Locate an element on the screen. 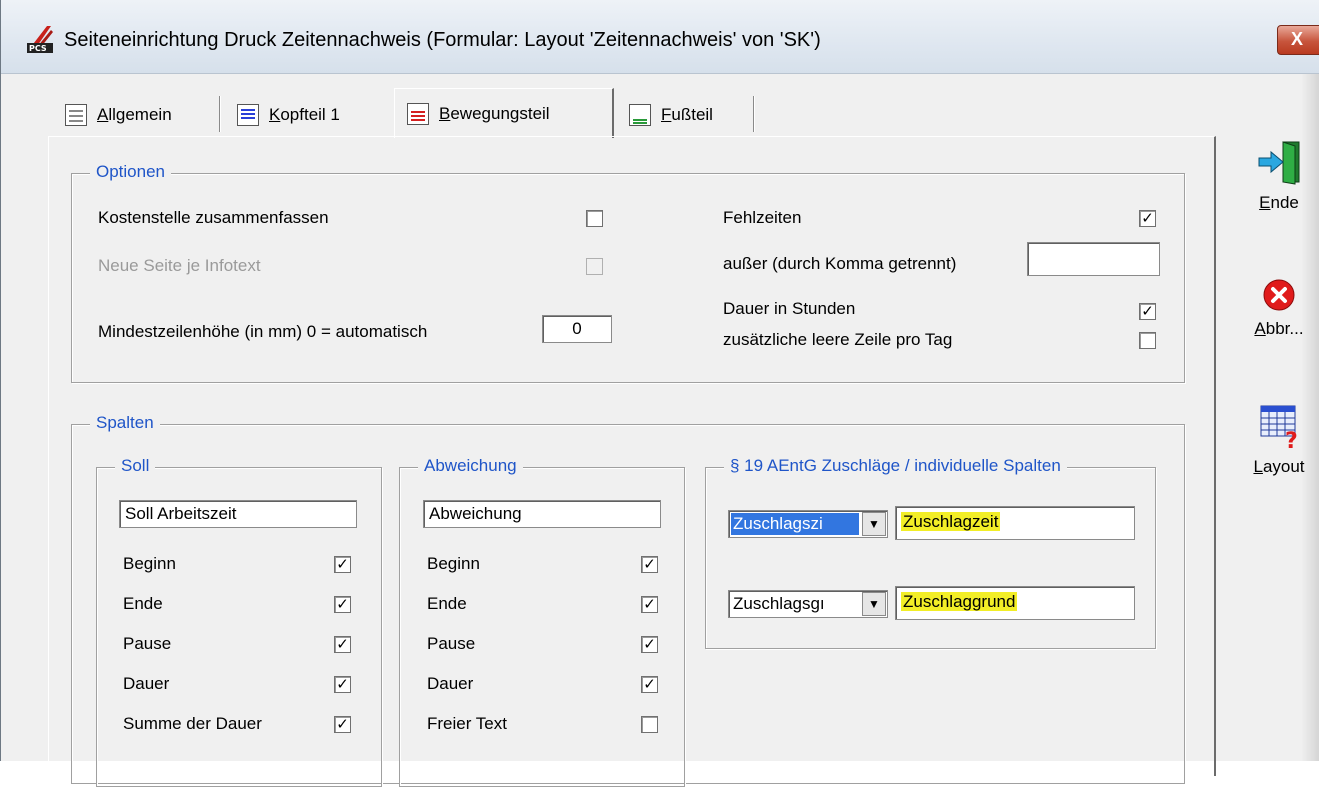 The width and height of the screenshot is (1319, 787). highlight-text: Zuschlaggrund is located at coordinates (959, 601).